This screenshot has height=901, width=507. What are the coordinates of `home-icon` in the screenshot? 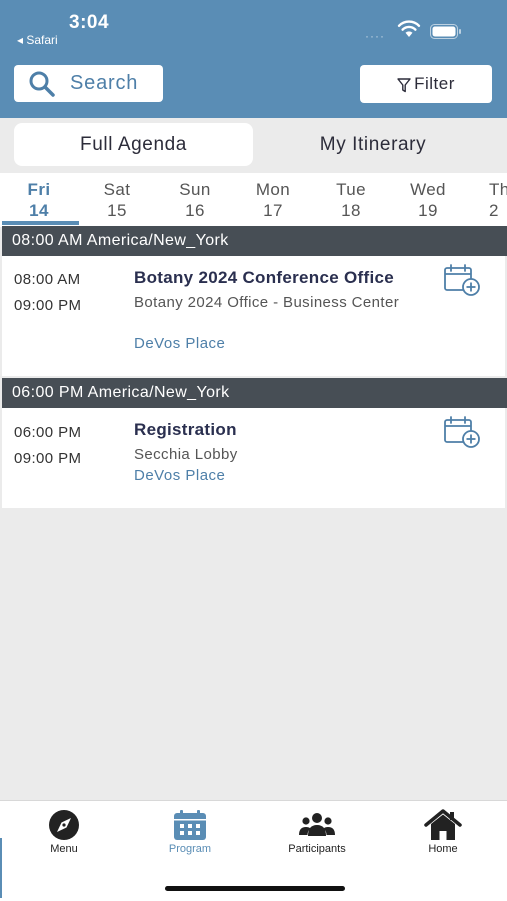 It's located at (443, 824).